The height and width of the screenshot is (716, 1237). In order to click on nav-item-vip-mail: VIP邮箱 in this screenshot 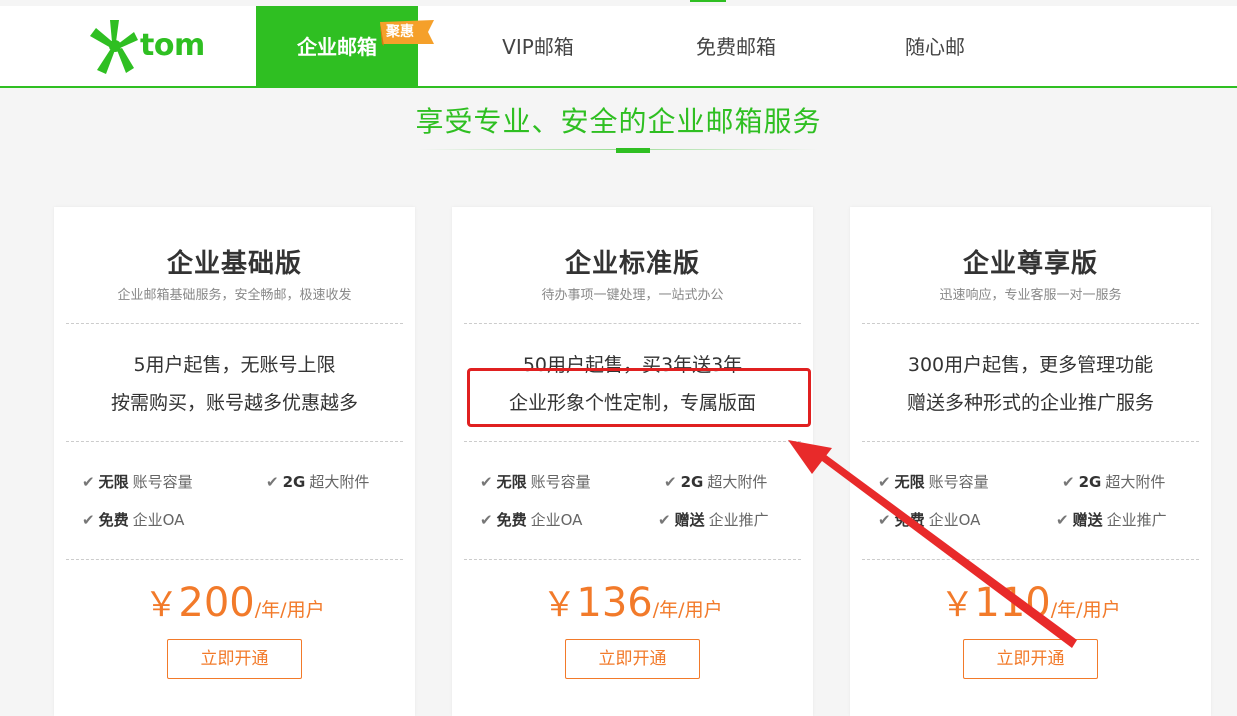, I will do `click(538, 47)`.